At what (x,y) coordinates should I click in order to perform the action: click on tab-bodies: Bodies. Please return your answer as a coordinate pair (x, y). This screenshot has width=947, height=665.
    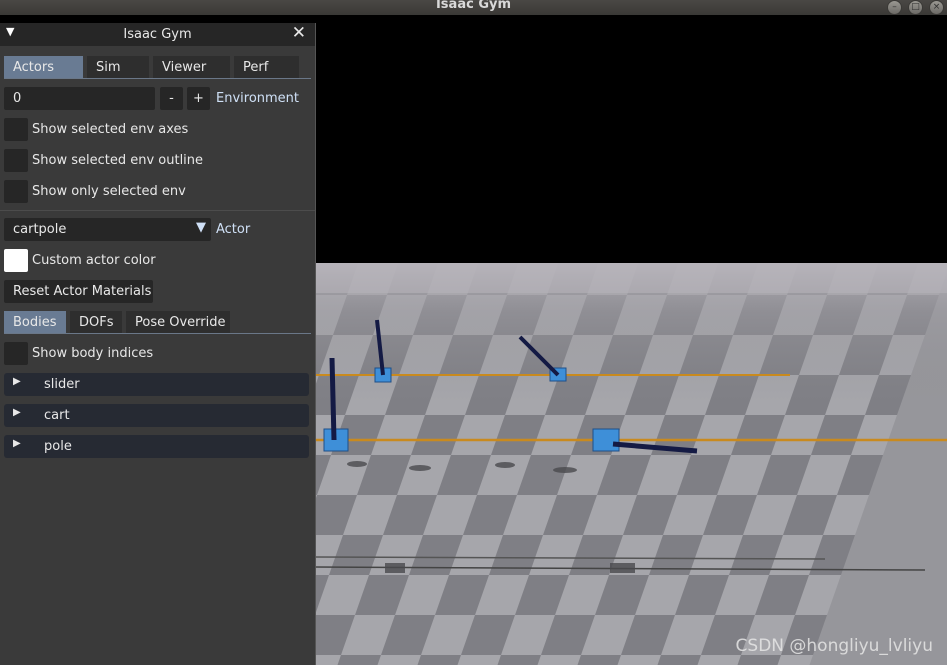
    Looking at the image, I should click on (35, 322).